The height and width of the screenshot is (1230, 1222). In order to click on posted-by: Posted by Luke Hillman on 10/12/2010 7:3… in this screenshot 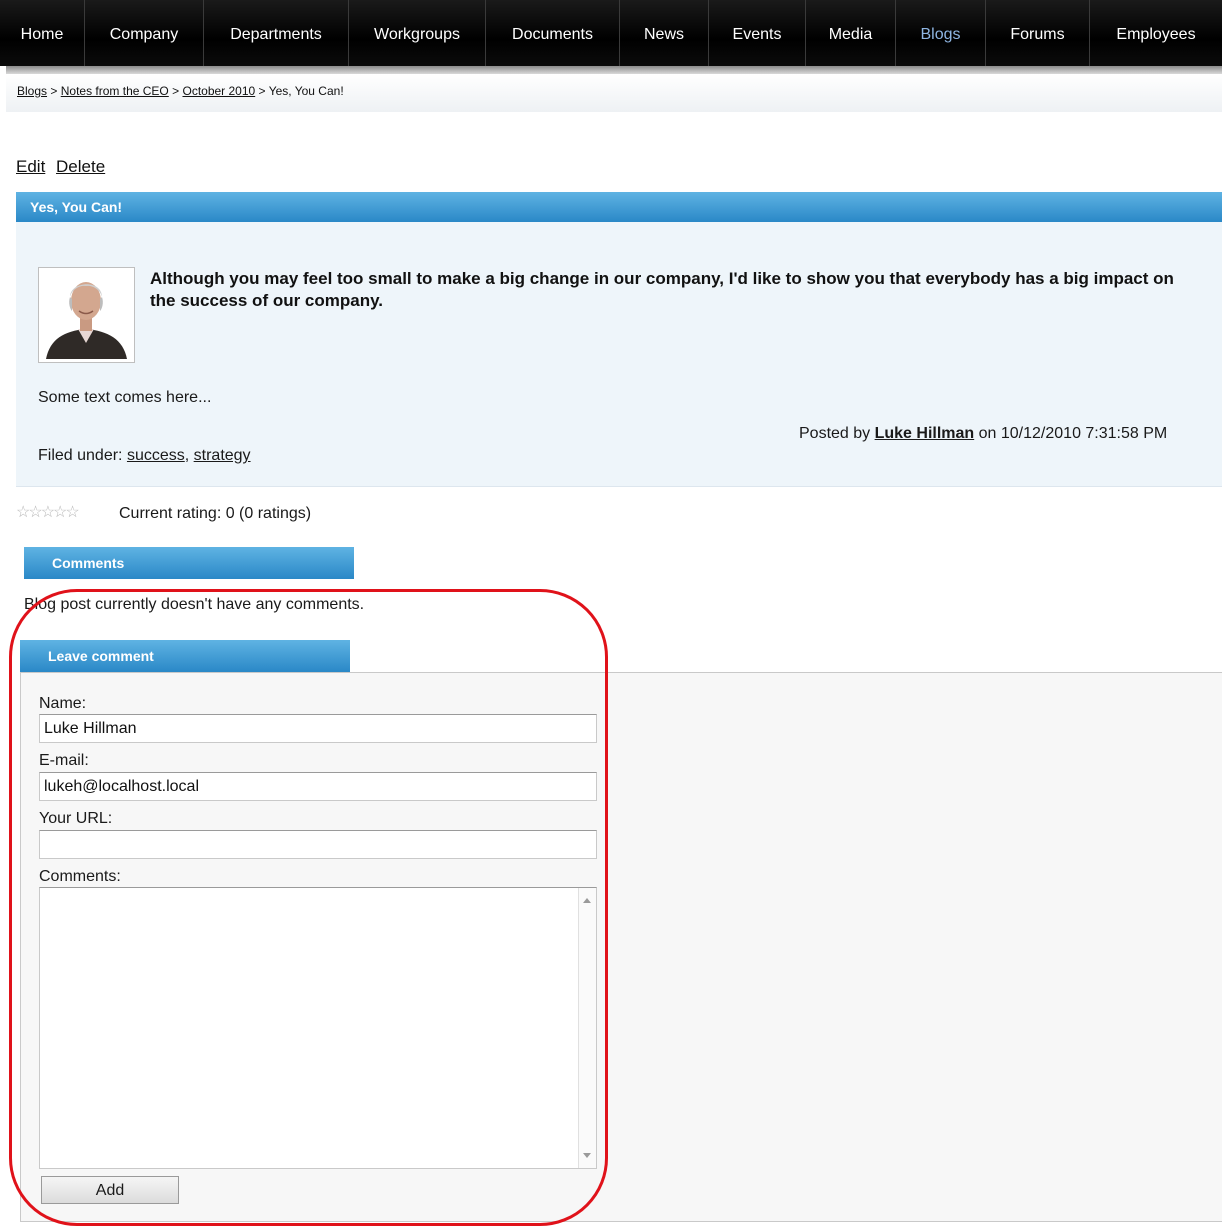, I will do `click(983, 434)`.